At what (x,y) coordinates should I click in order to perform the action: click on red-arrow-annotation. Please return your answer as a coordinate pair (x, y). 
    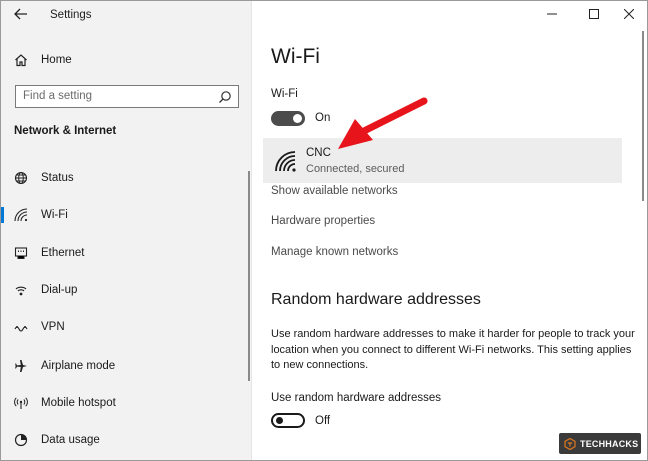
    Looking at the image, I should click on (383, 123).